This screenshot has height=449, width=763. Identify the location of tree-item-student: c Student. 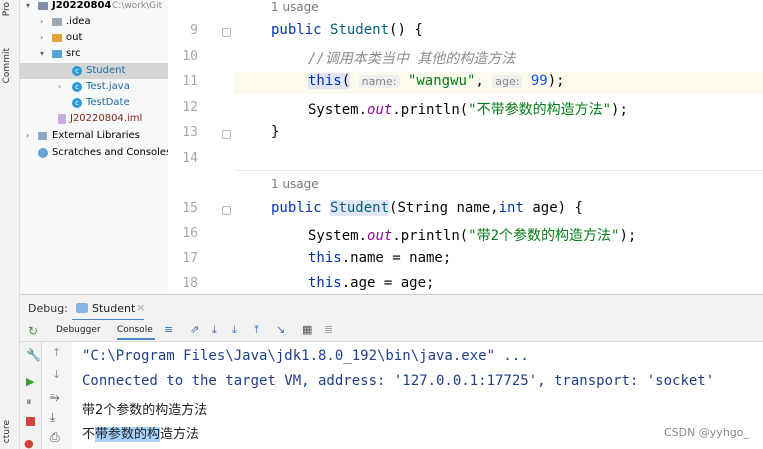
(94, 71).